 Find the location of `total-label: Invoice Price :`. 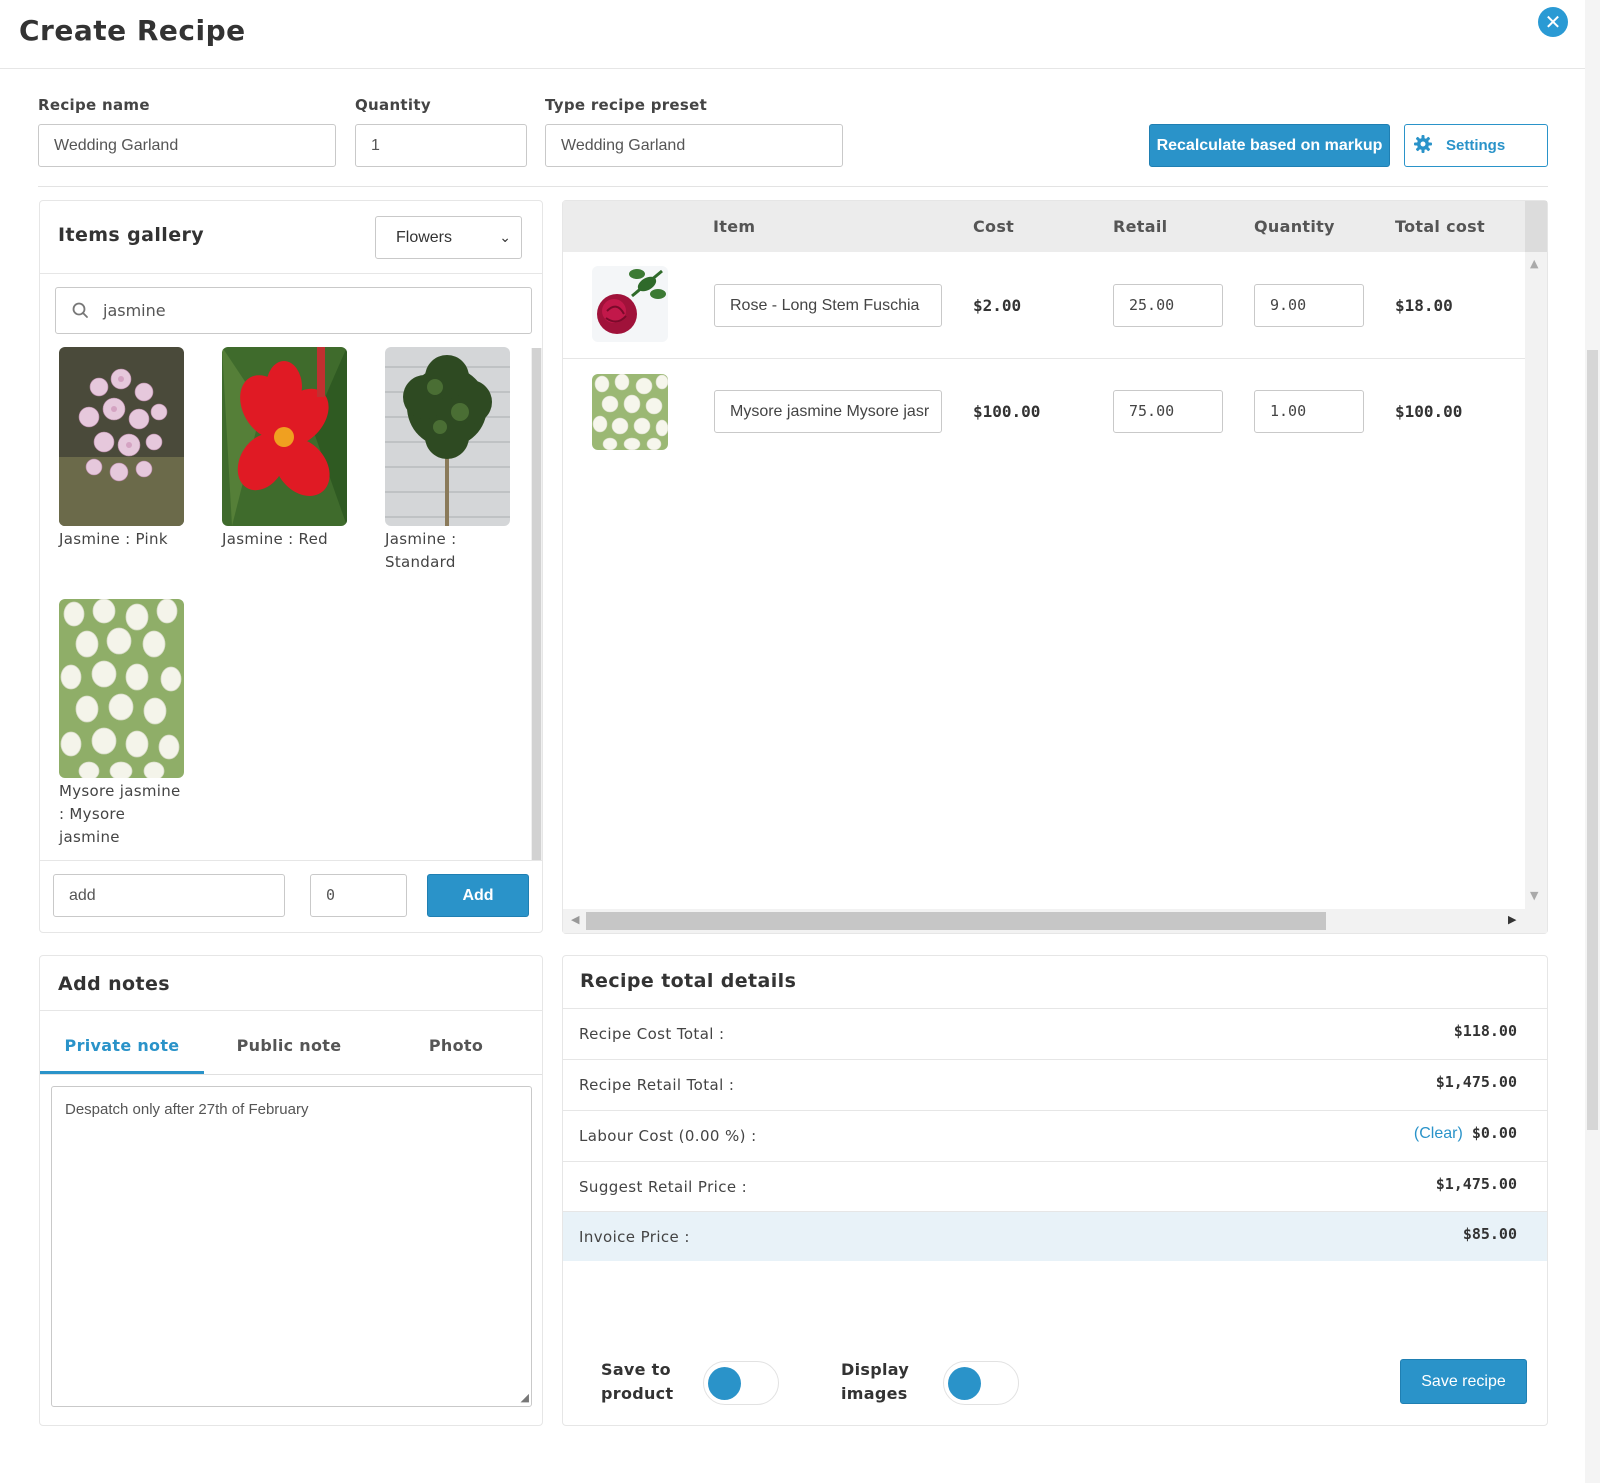

total-label: Invoice Price : is located at coordinates (634, 1237).